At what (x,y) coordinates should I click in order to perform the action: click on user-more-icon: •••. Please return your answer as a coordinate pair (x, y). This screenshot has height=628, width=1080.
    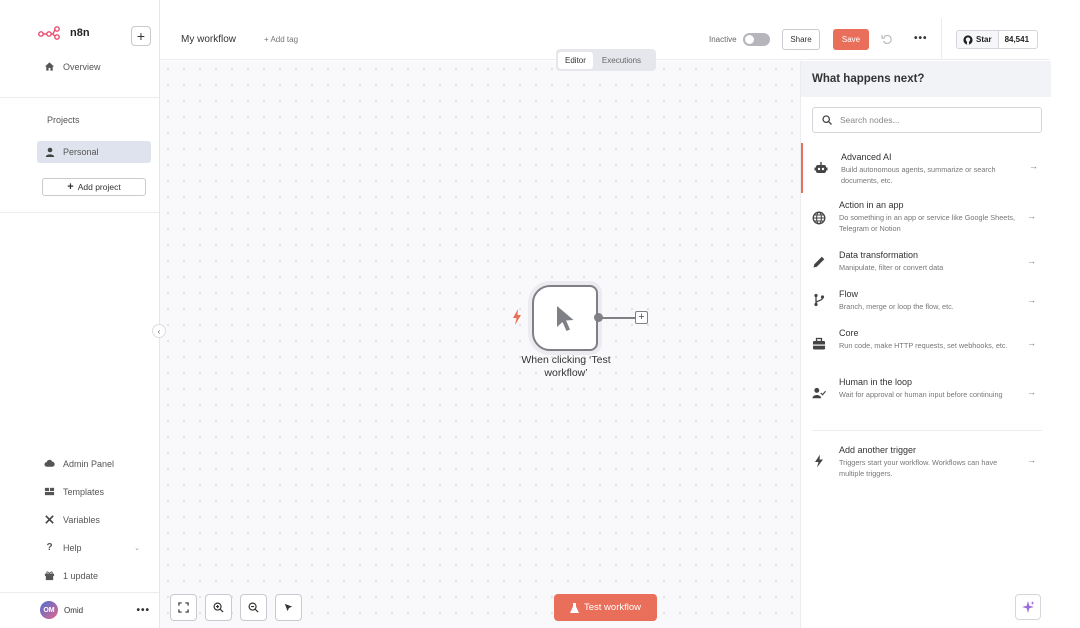
    Looking at the image, I should click on (143, 610).